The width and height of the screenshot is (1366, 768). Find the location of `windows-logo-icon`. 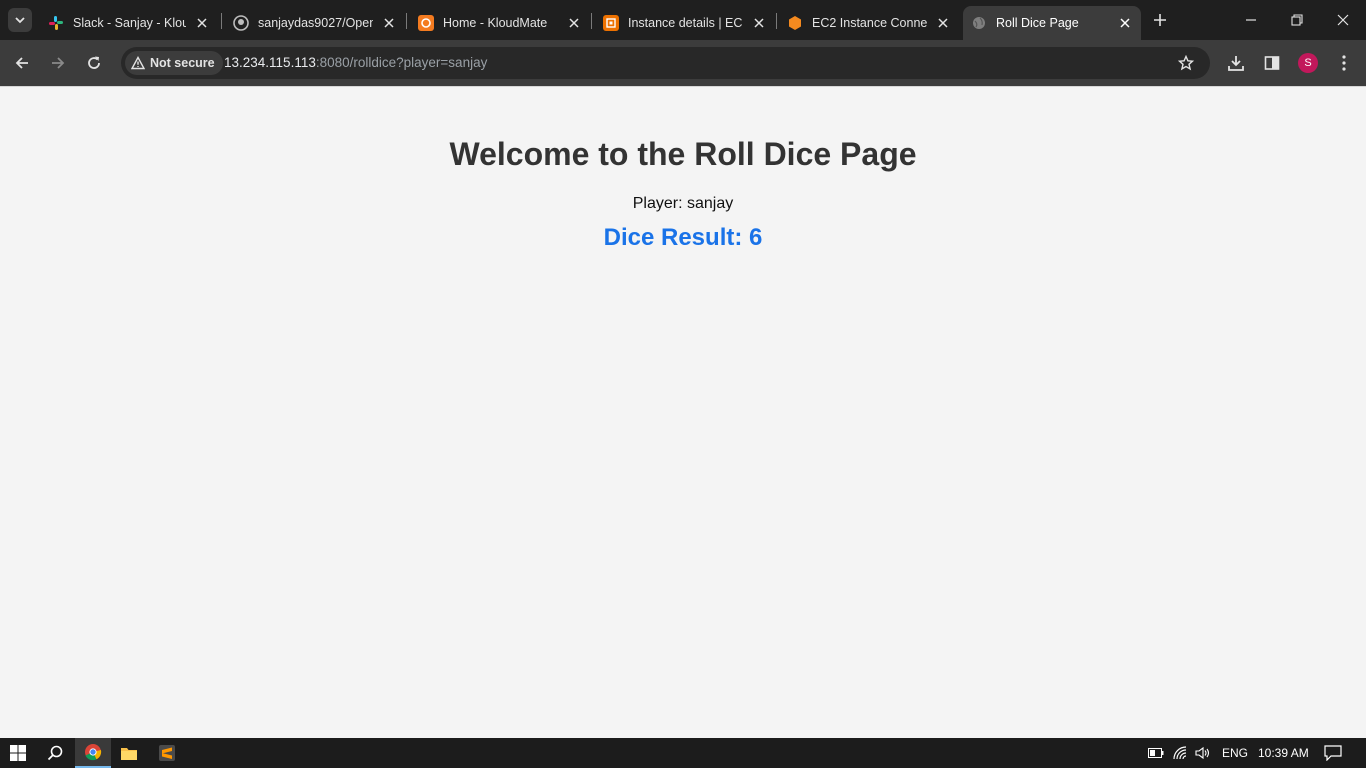

windows-logo-icon is located at coordinates (18, 753).